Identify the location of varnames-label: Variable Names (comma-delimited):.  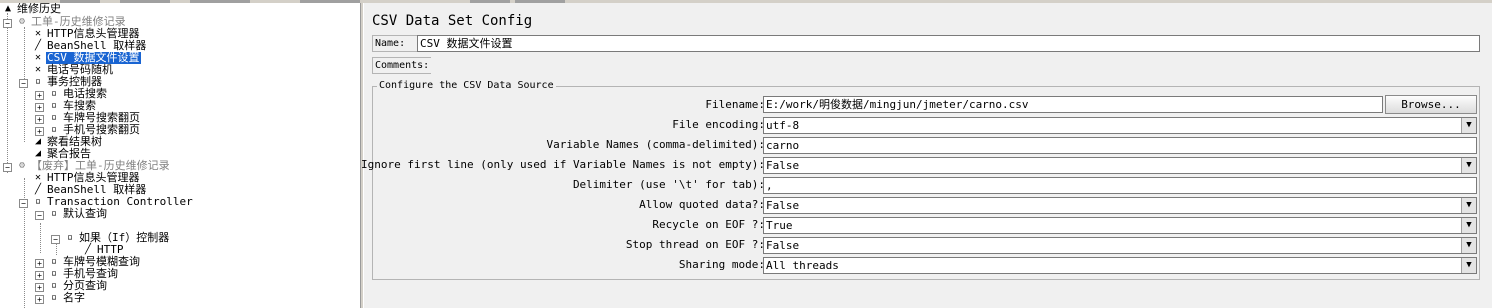
(655, 144).